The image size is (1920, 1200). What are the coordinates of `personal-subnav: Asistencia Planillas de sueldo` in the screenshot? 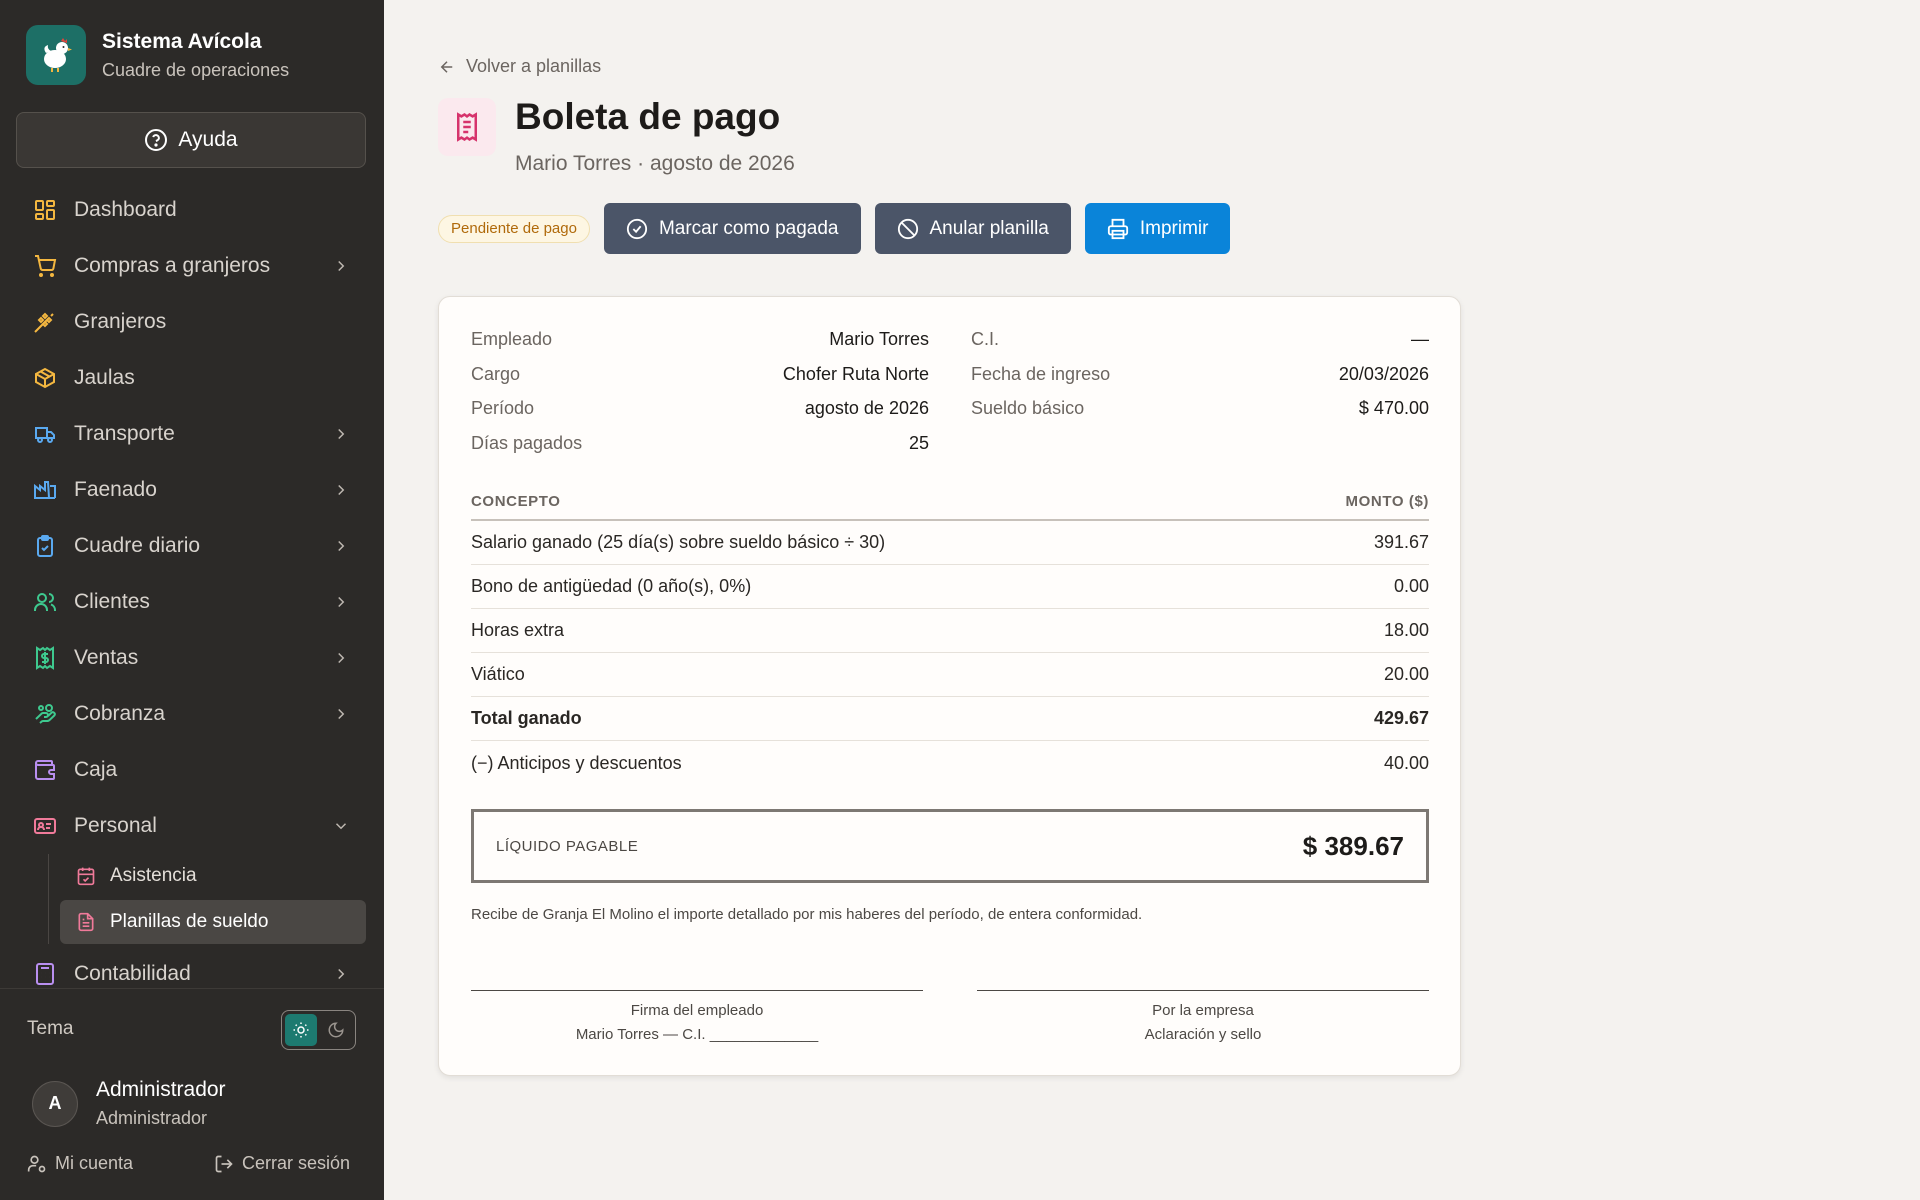 It's located at (216, 899).